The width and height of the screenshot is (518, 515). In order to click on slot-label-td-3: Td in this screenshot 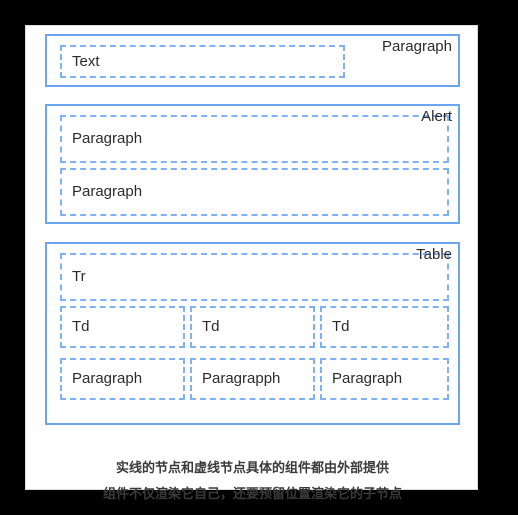, I will do `click(341, 326)`.